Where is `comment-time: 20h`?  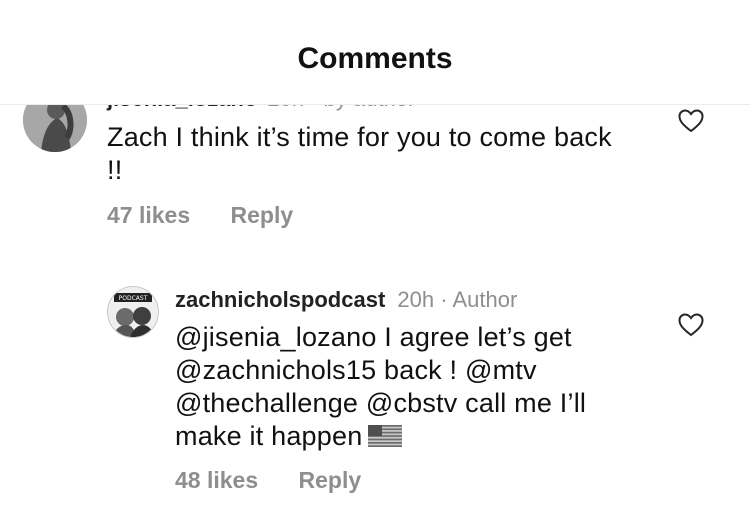
comment-time: 20h is located at coordinates (416, 299).